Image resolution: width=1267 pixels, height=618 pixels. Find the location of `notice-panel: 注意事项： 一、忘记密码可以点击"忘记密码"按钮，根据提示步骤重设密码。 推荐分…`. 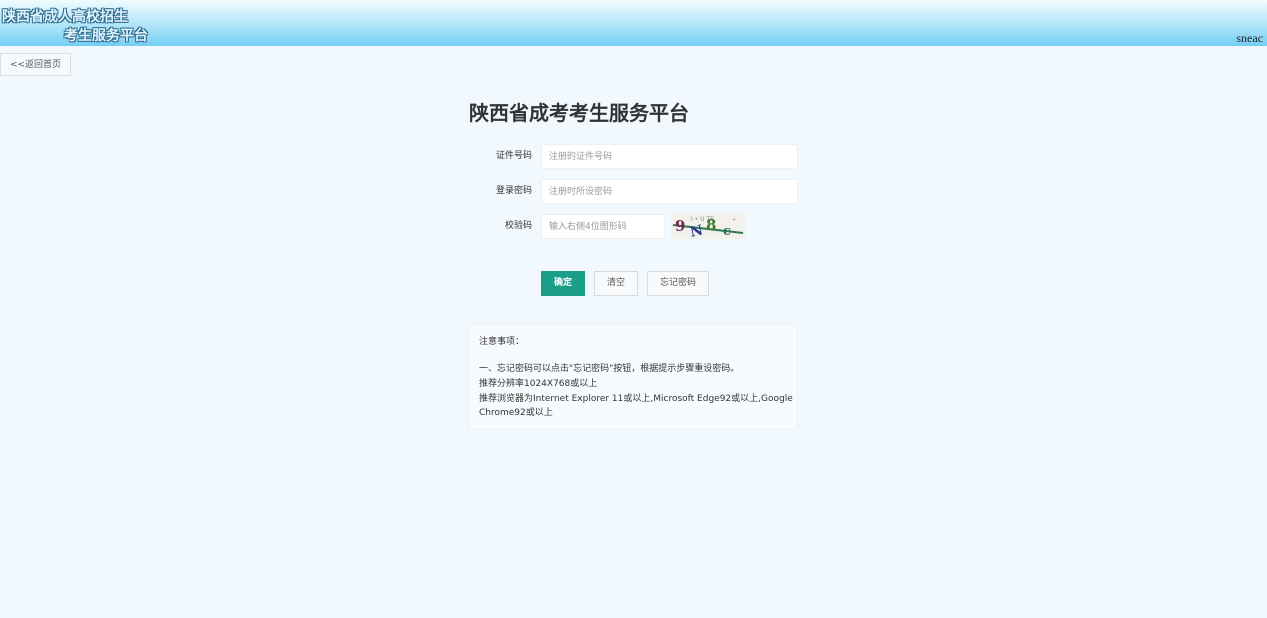

notice-panel: 注意事项： 一、忘记密码可以点击"忘记密码"按钮，根据提示步骤重设密码。 推荐分… is located at coordinates (633, 377).